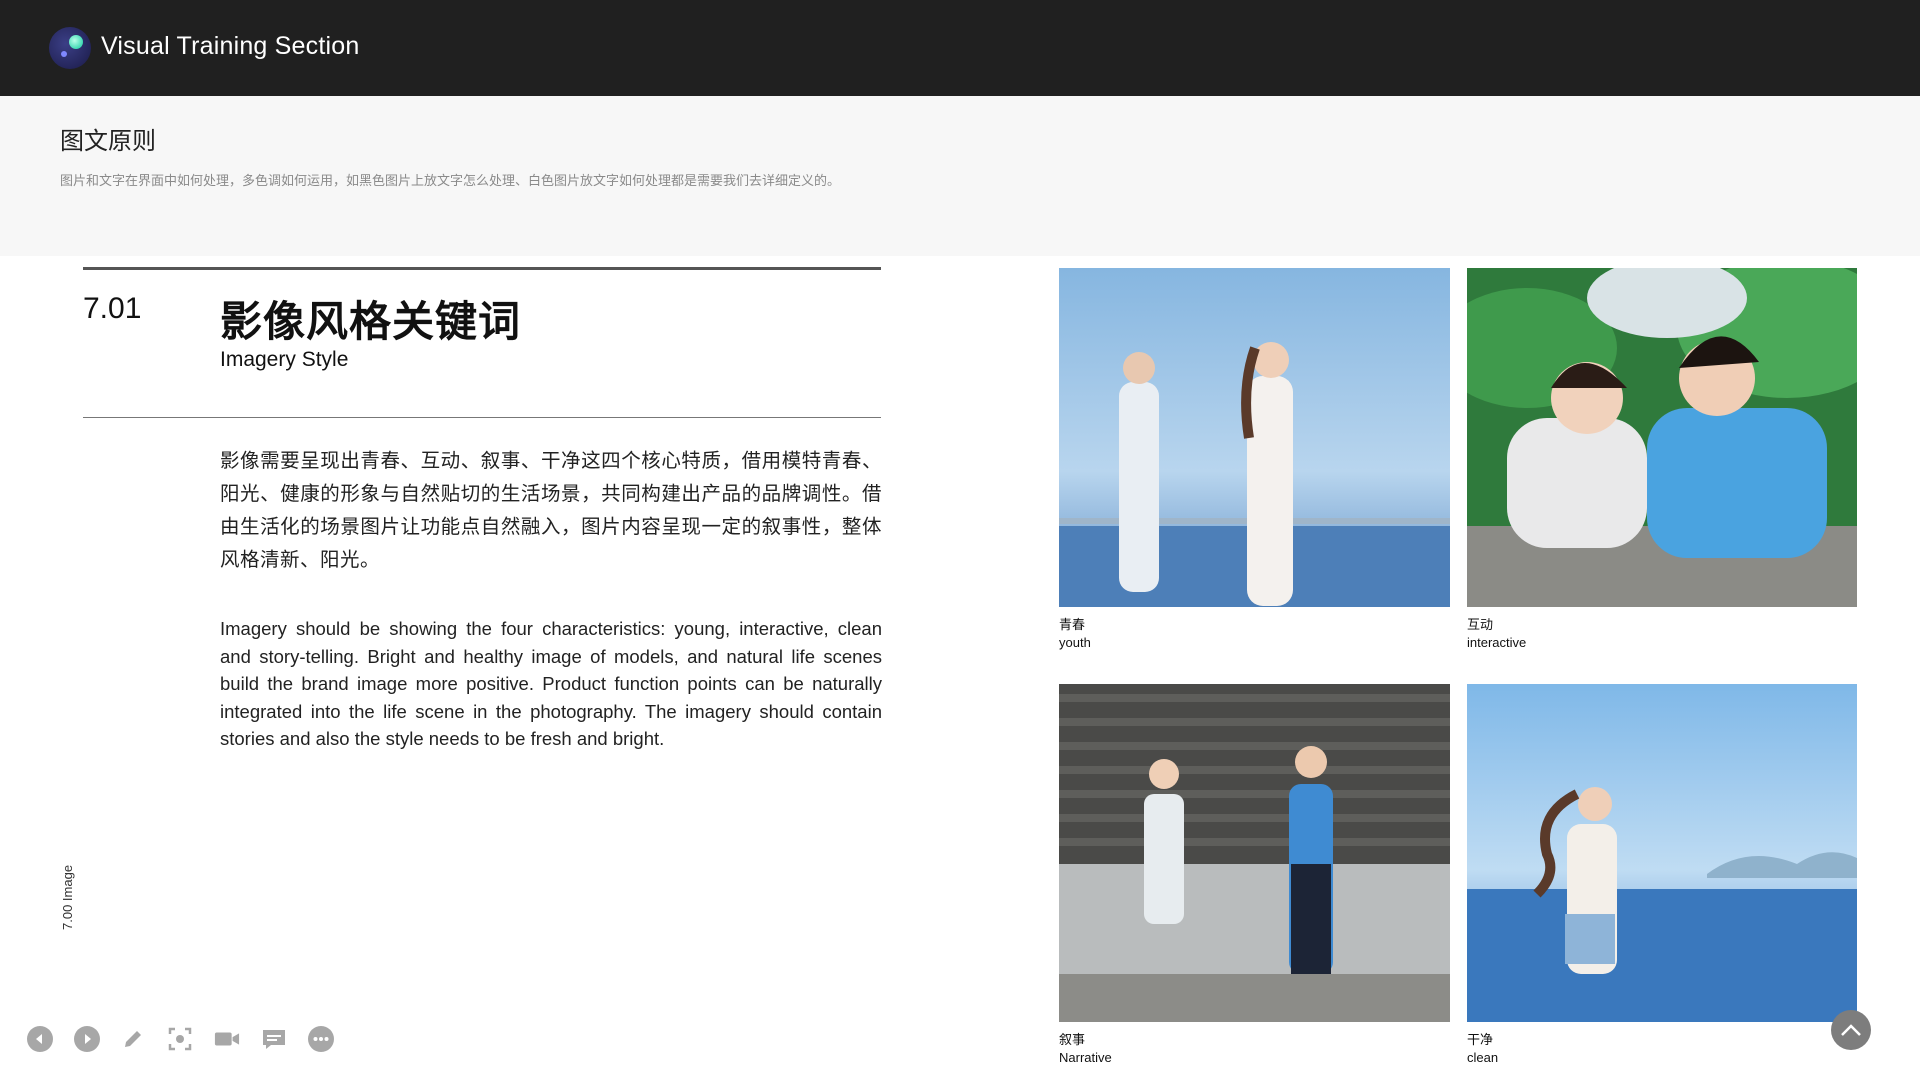 Image resolution: width=1920 pixels, height=1080 pixels. I want to click on scroll-to-top-button, so click(1851, 1030).